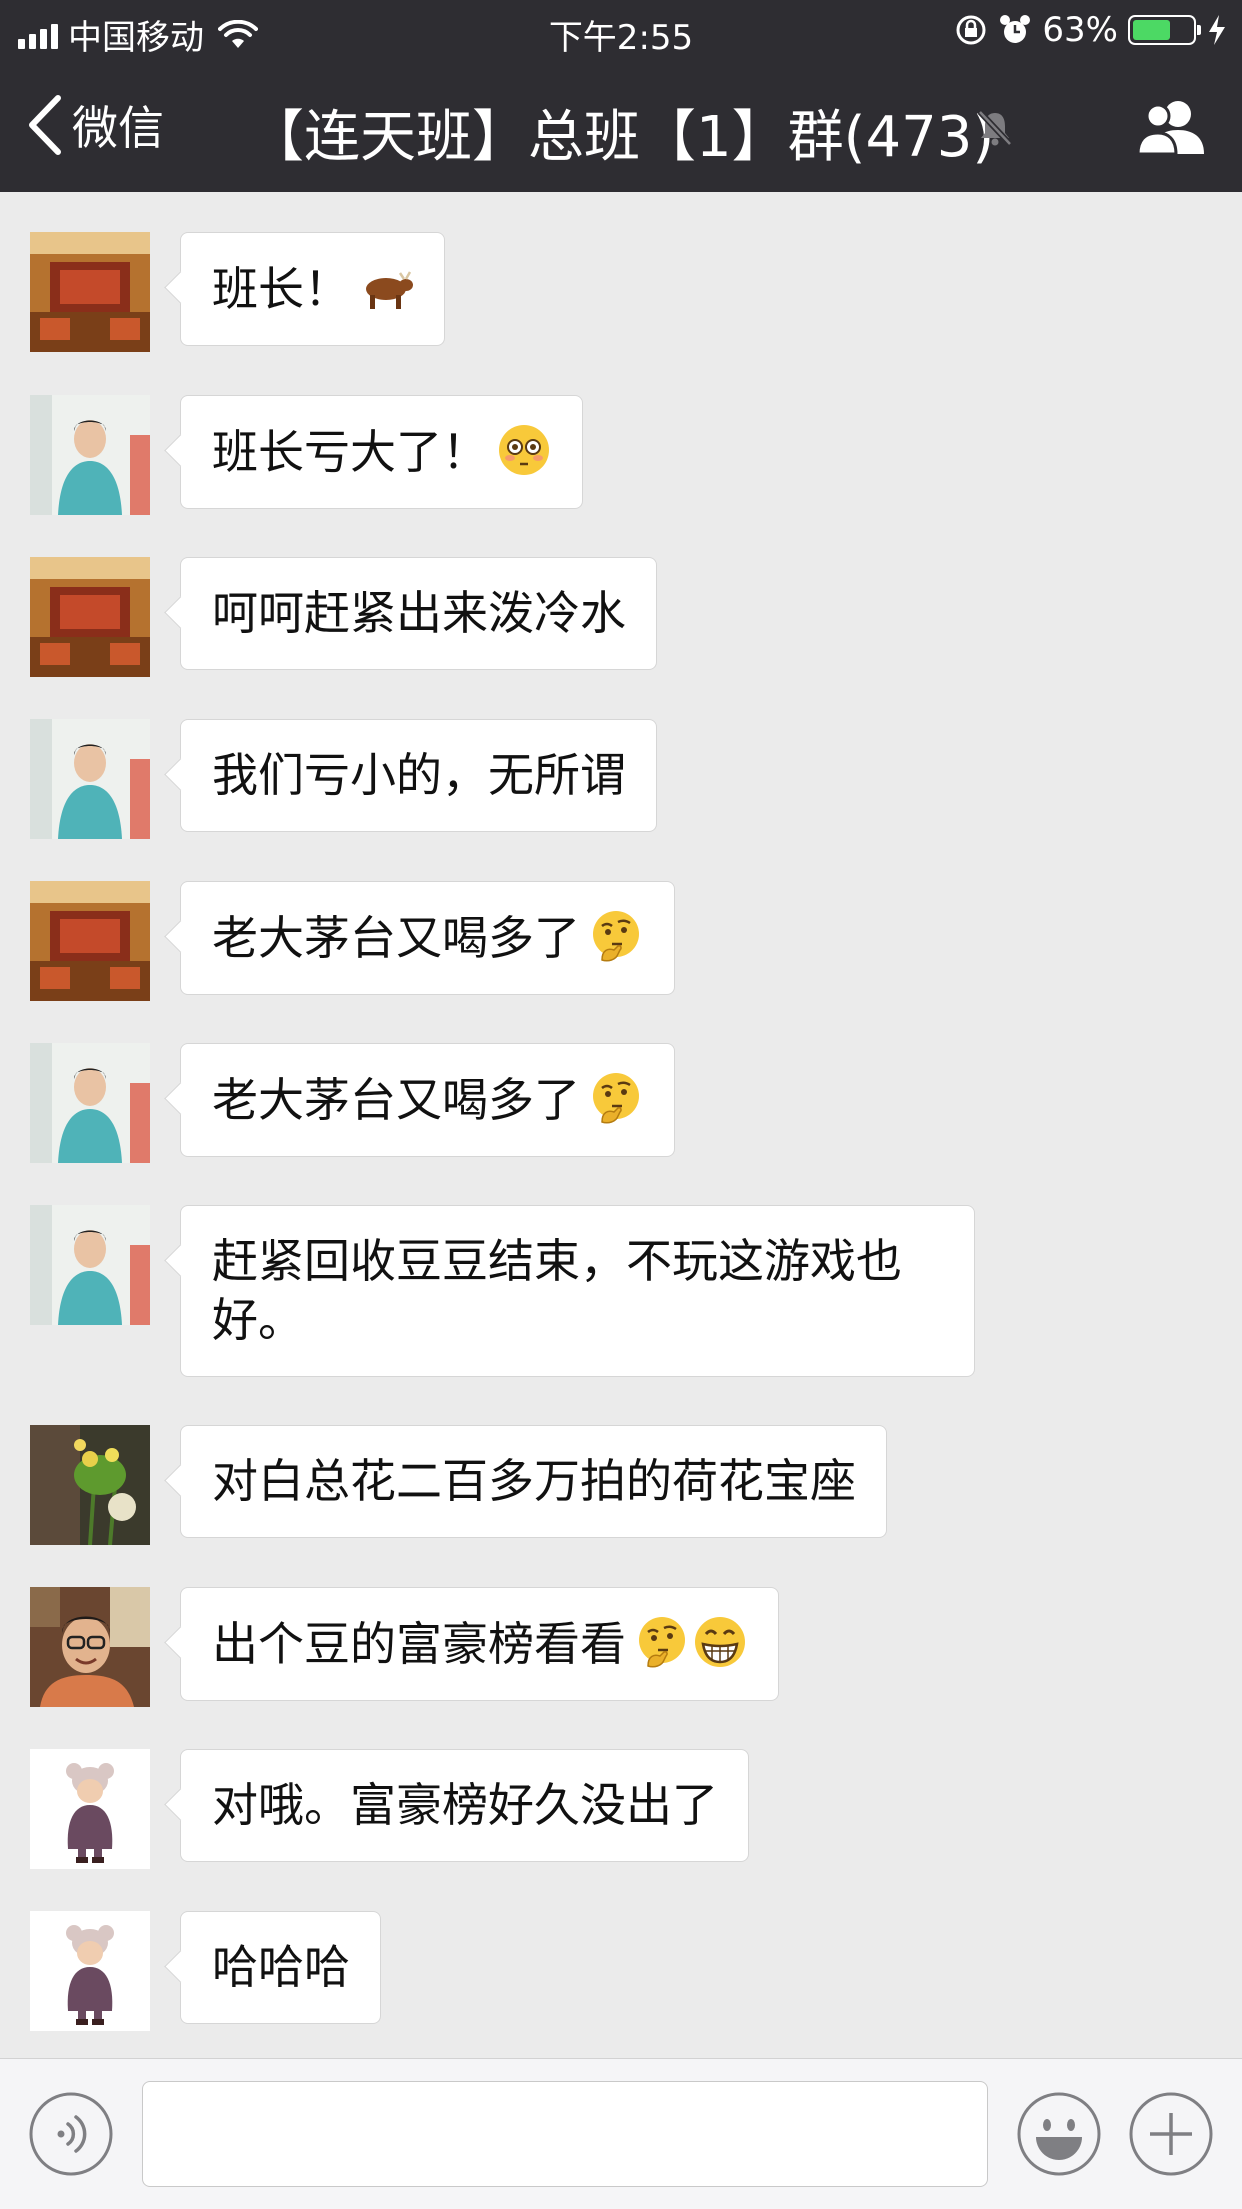 Image resolution: width=1242 pixels, height=2209 pixels. What do you see at coordinates (1217, 30) in the screenshot?
I see `charging-bolt-icon` at bounding box center [1217, 30].